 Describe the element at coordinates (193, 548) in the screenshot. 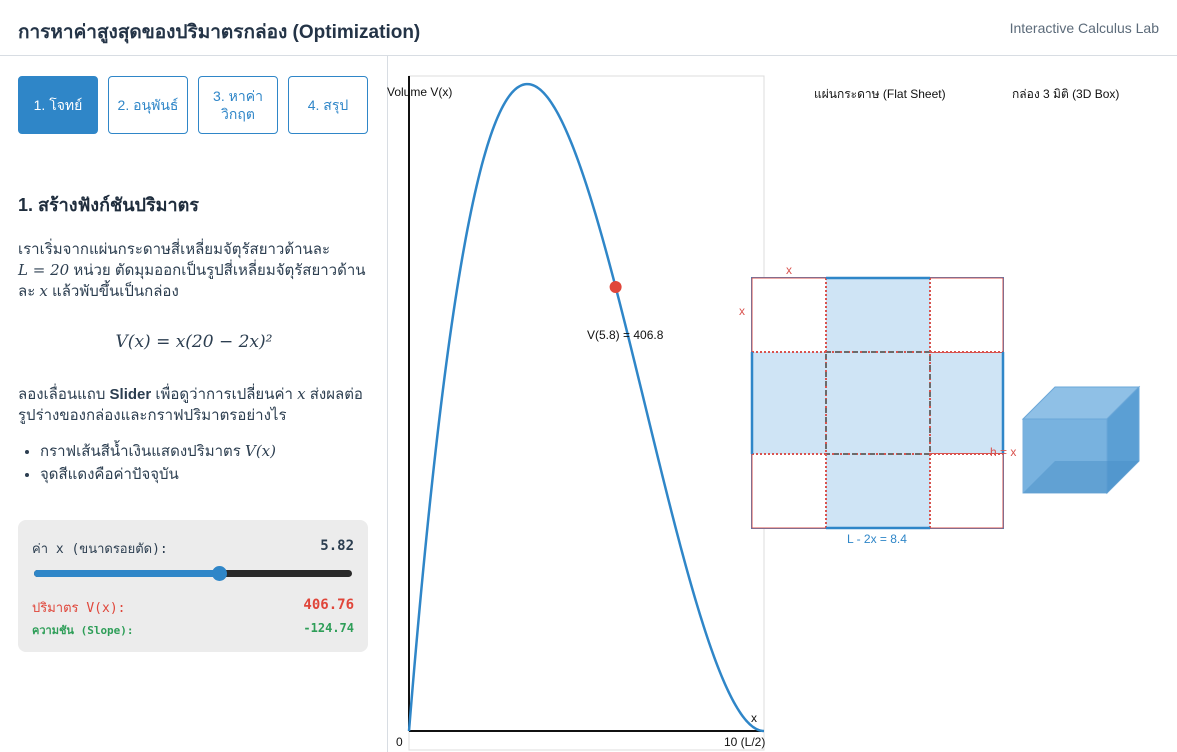

I see `x-row: ค่า x (ขนาดรอยตัด): 5.82` at that location.